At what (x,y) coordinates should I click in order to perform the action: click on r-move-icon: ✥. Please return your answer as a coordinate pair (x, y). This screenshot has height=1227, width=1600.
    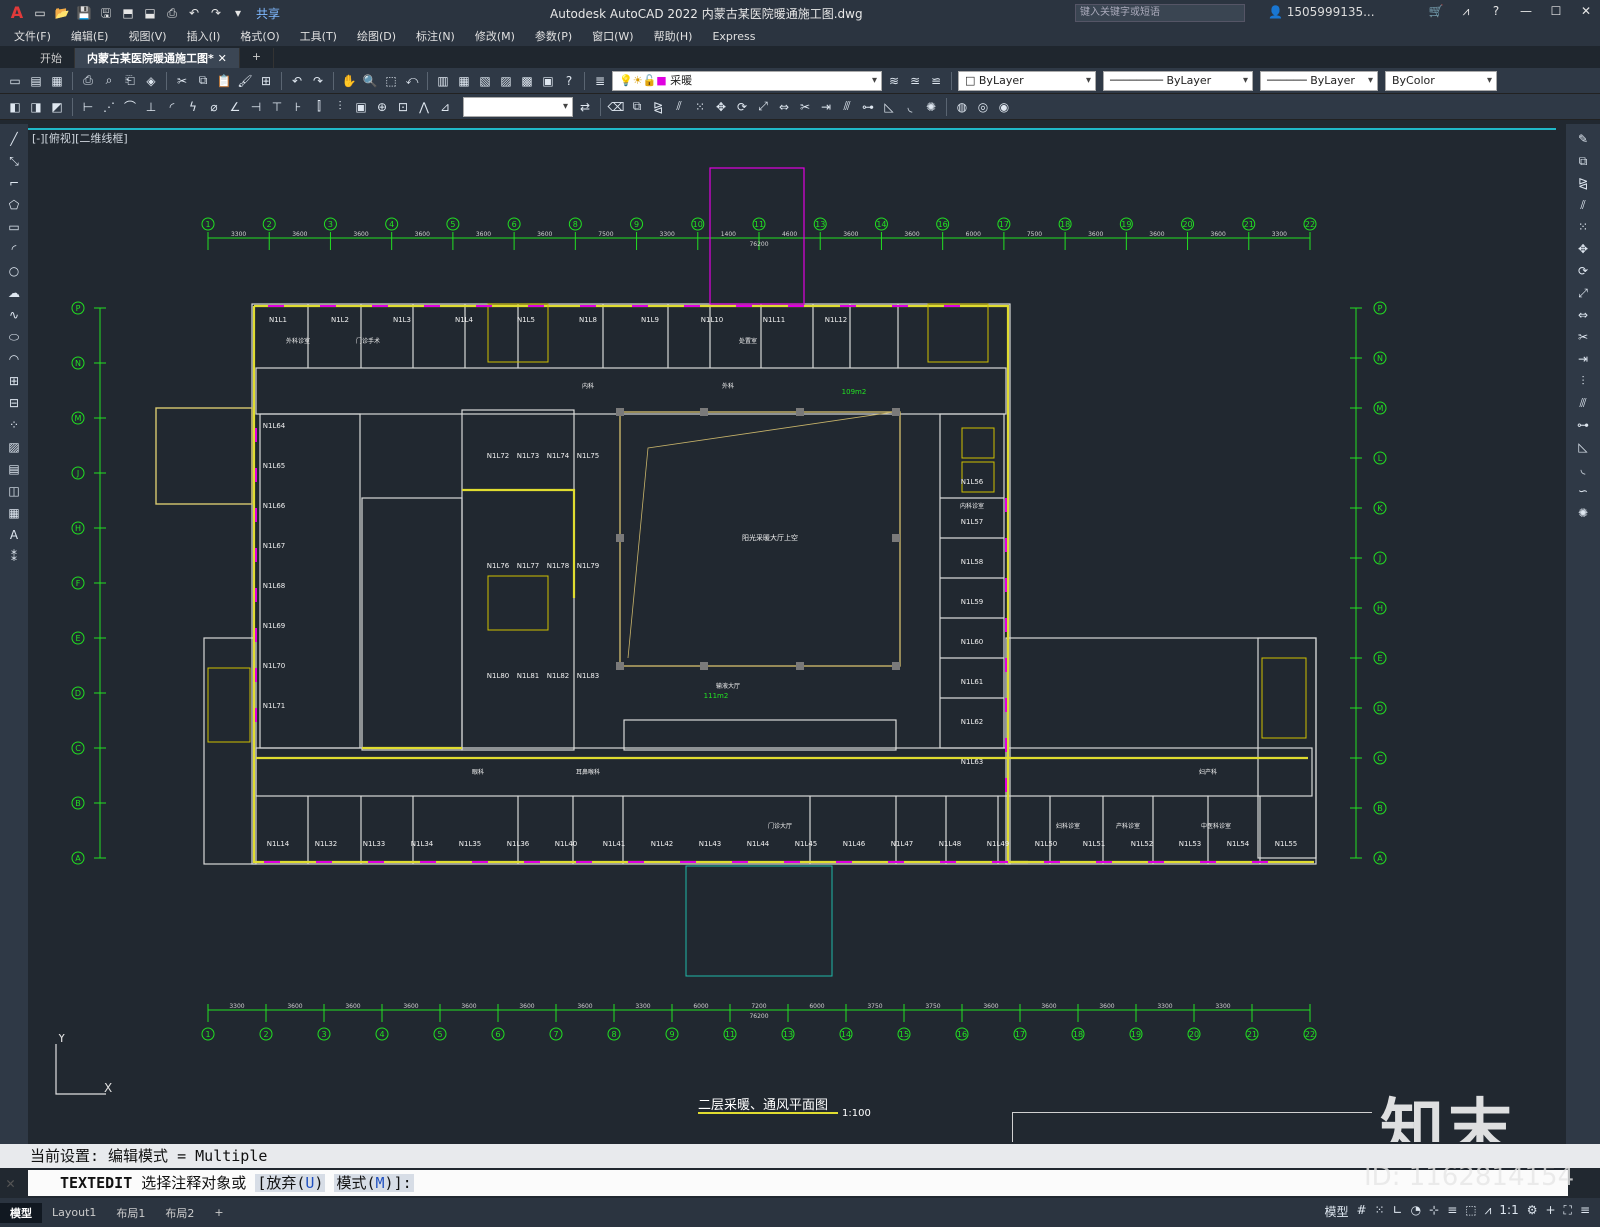
    Looking at the image, I should click on (1583, 249).